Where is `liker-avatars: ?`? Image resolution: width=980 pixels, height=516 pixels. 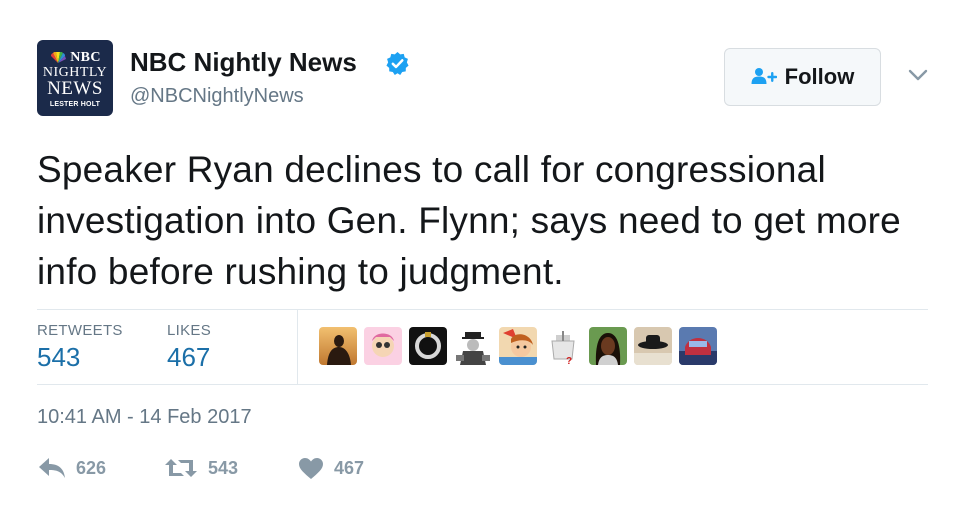
liker-avatars: ? is located at coordinates (518, 346).